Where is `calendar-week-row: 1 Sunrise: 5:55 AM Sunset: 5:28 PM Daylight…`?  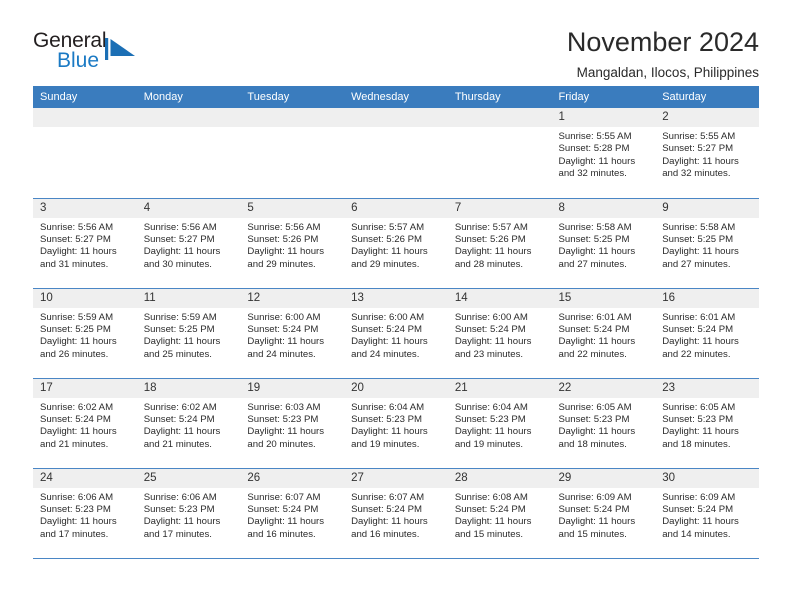 calendar-week-row: 1 Sunrise: 5:55 AM Sunset: 5:28 PM Daylight… is located at coordinates (396, 153).